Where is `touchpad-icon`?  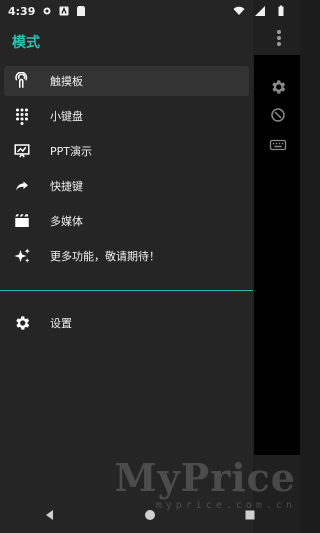
touchpad-icon is located at coordinates (22, 81).